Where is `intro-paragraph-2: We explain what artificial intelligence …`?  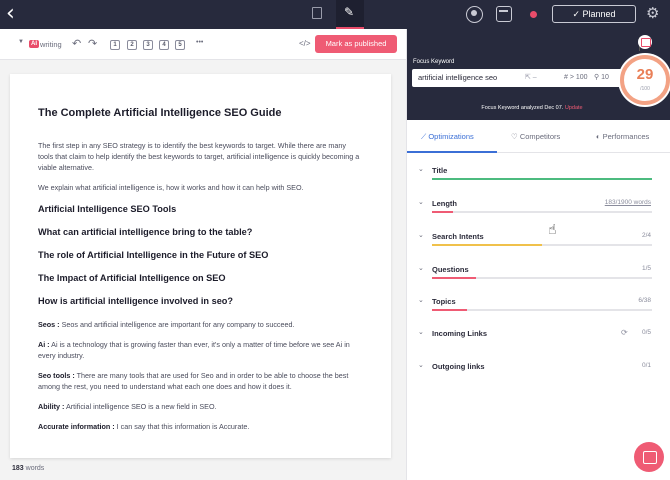 intro-paragraph-2: We explain what artificial intelligence … is located at coordinates (200, 187).